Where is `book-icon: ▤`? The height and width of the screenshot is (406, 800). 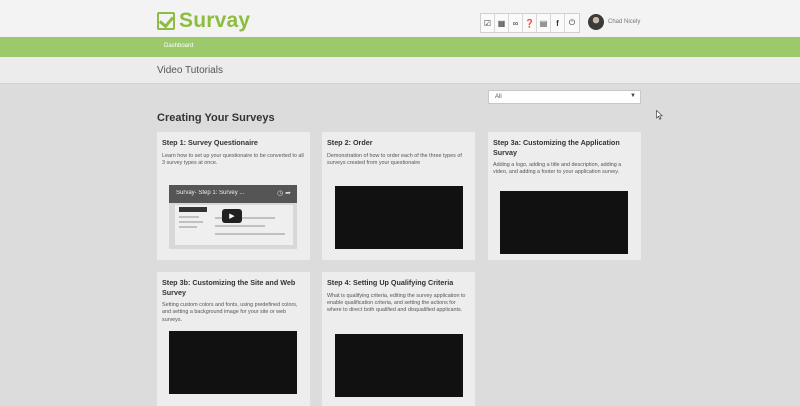
book-icon: ▤ is located at coordinates (544, 23).